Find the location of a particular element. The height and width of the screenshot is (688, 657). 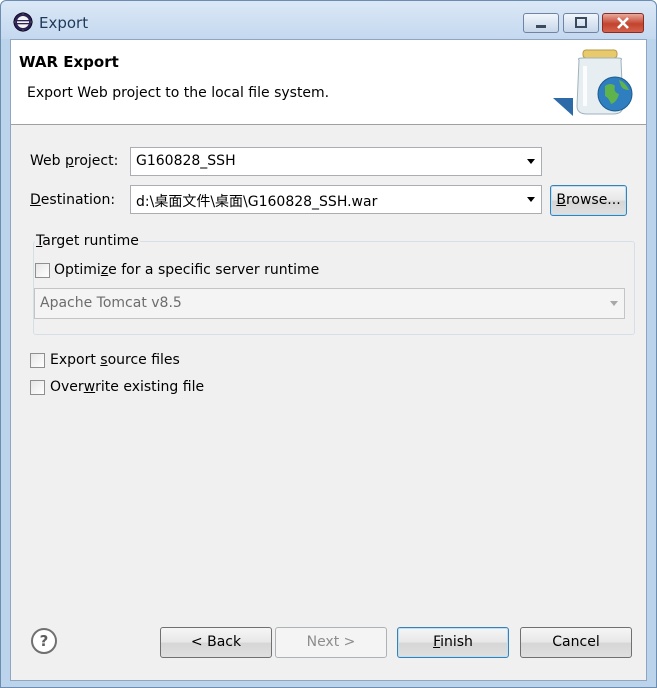

help-button: ? is located at coordinates (44, 641).